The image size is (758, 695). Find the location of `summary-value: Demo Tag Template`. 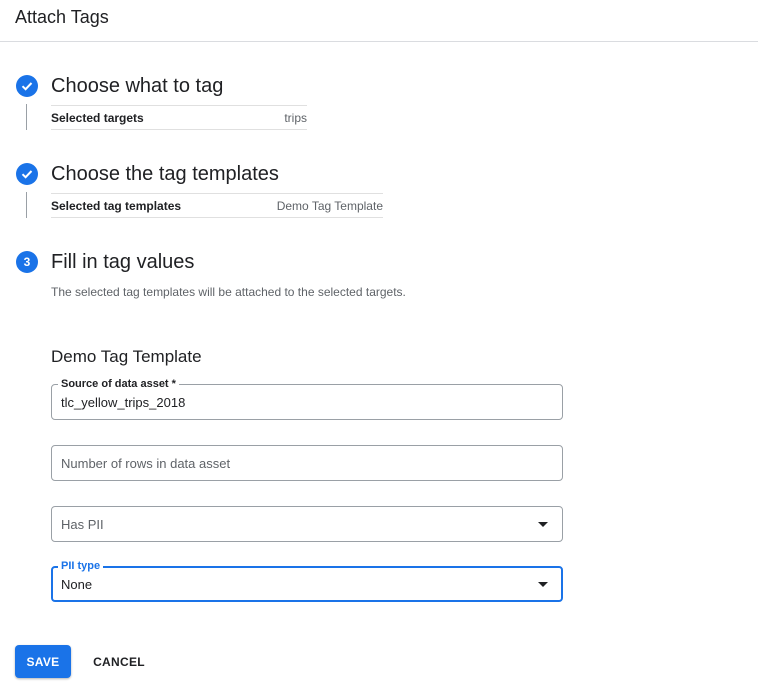

summary-value: Demo Tag Template is located at coordinates (329, 206).